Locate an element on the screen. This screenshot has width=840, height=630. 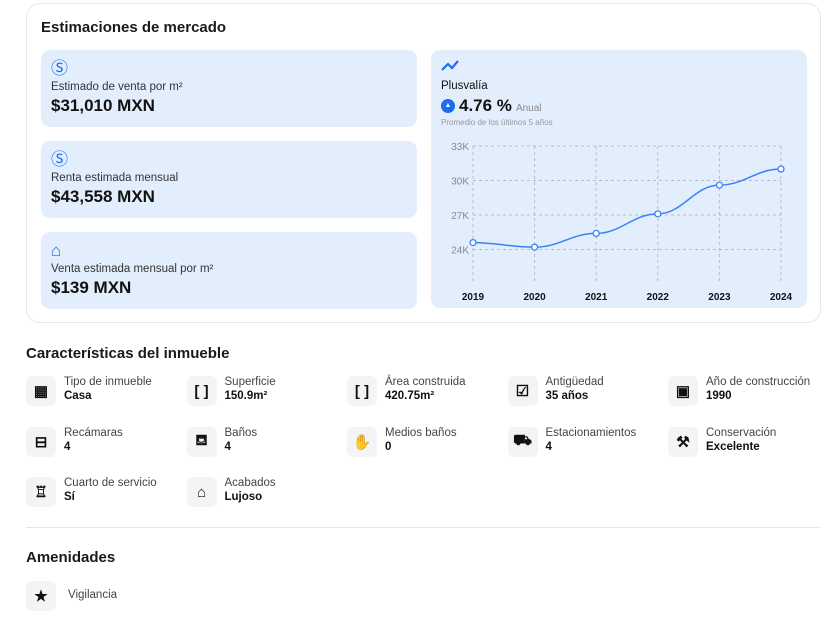
bed-icon: ⊟ is located at coordinates (41, 441).